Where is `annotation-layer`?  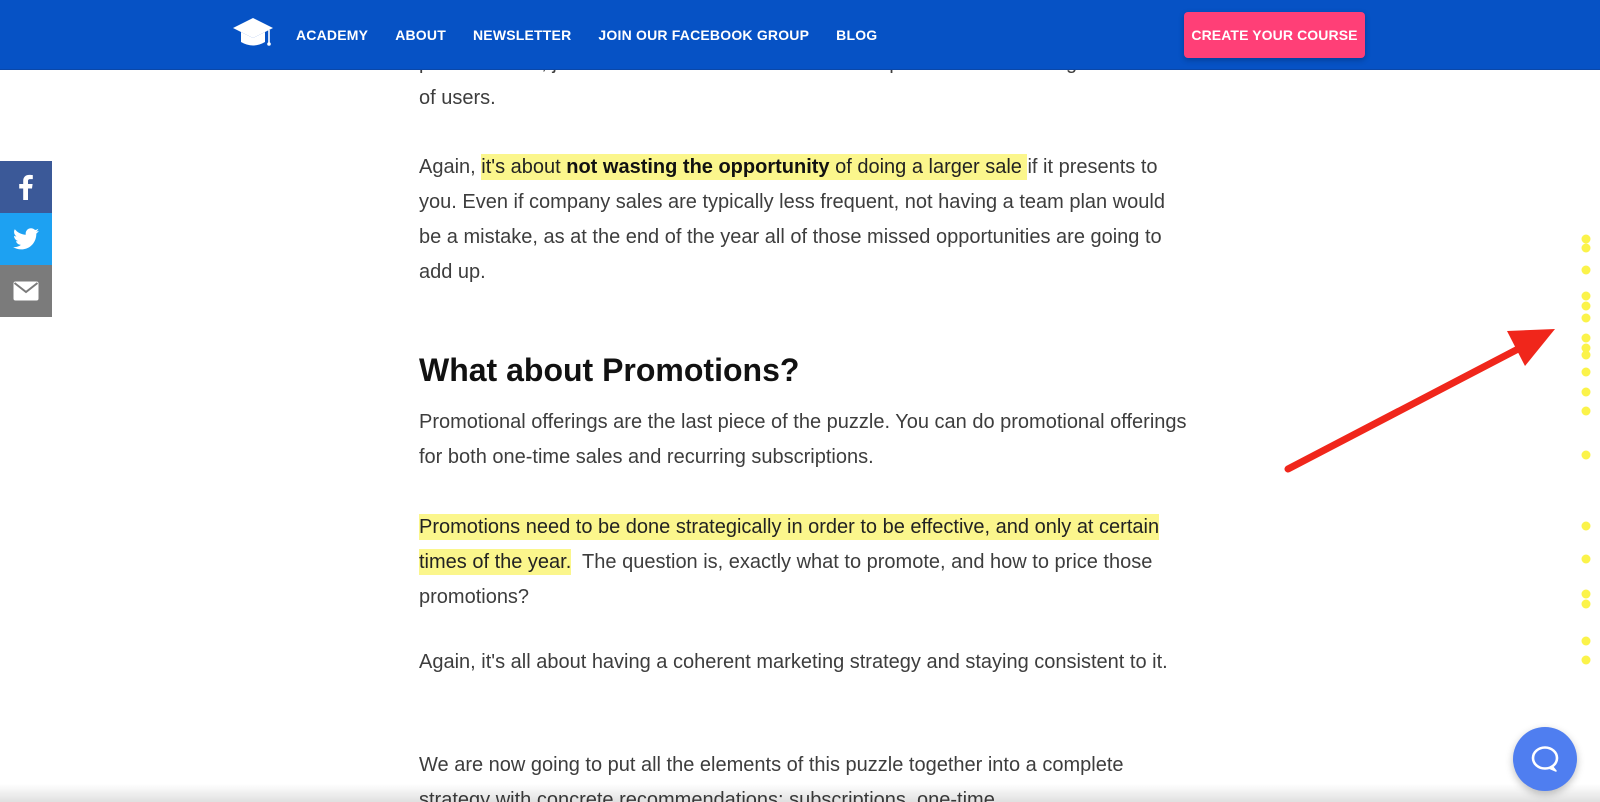 annotation-layer is located at coordinates (1437, 449).